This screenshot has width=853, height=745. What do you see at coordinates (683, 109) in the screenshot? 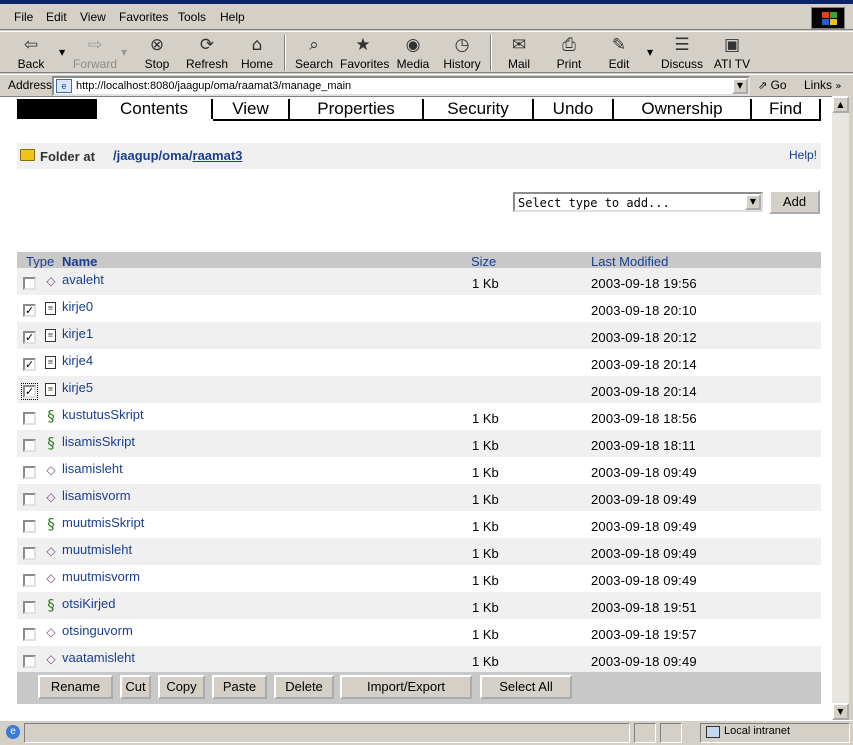
I see `tab-ownership: Ownership` at bounding box center [683, 109].